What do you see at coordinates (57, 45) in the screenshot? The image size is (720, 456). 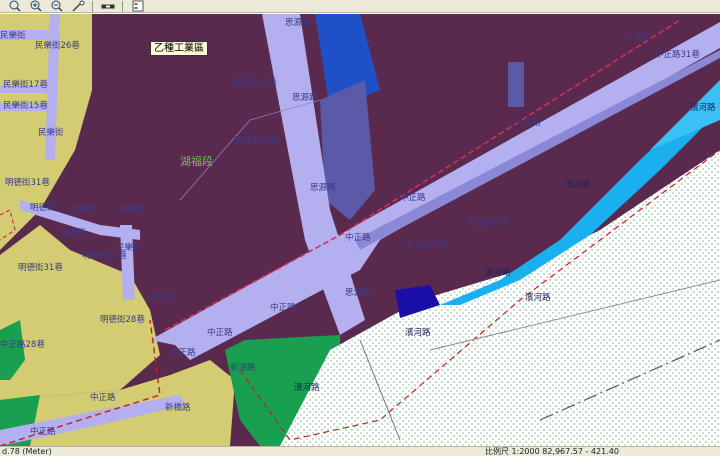 I see `street-label: 民樂街26巷` at bounding box center [57, 45].